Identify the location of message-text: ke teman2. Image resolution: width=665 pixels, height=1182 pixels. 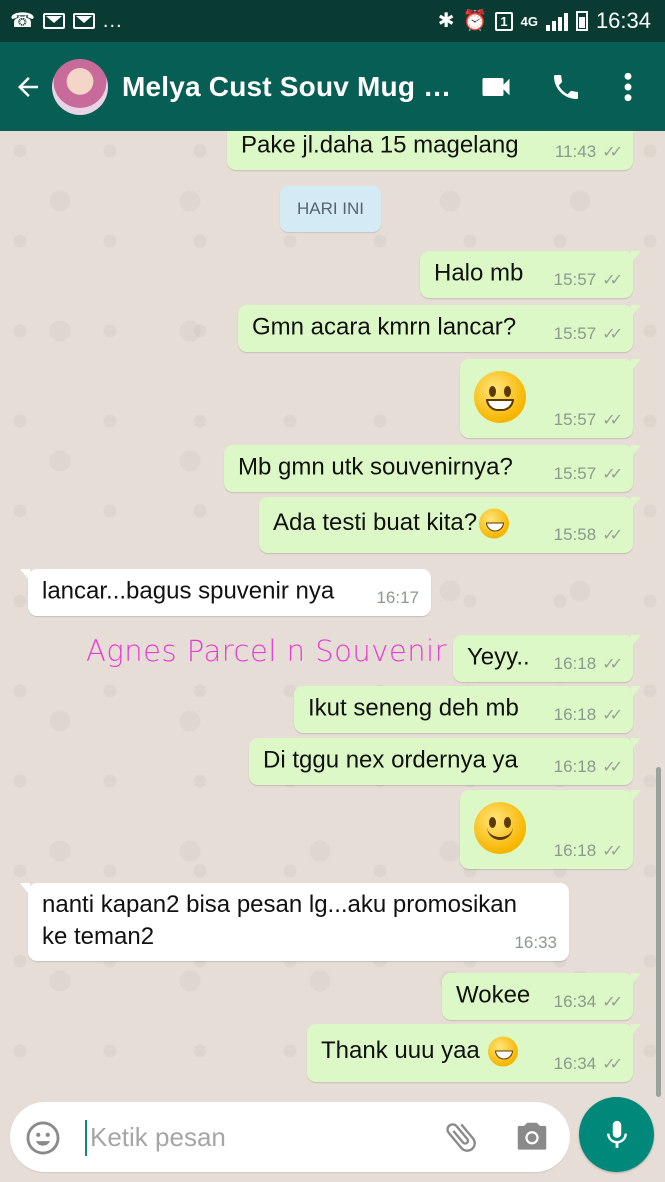
(98, 936).